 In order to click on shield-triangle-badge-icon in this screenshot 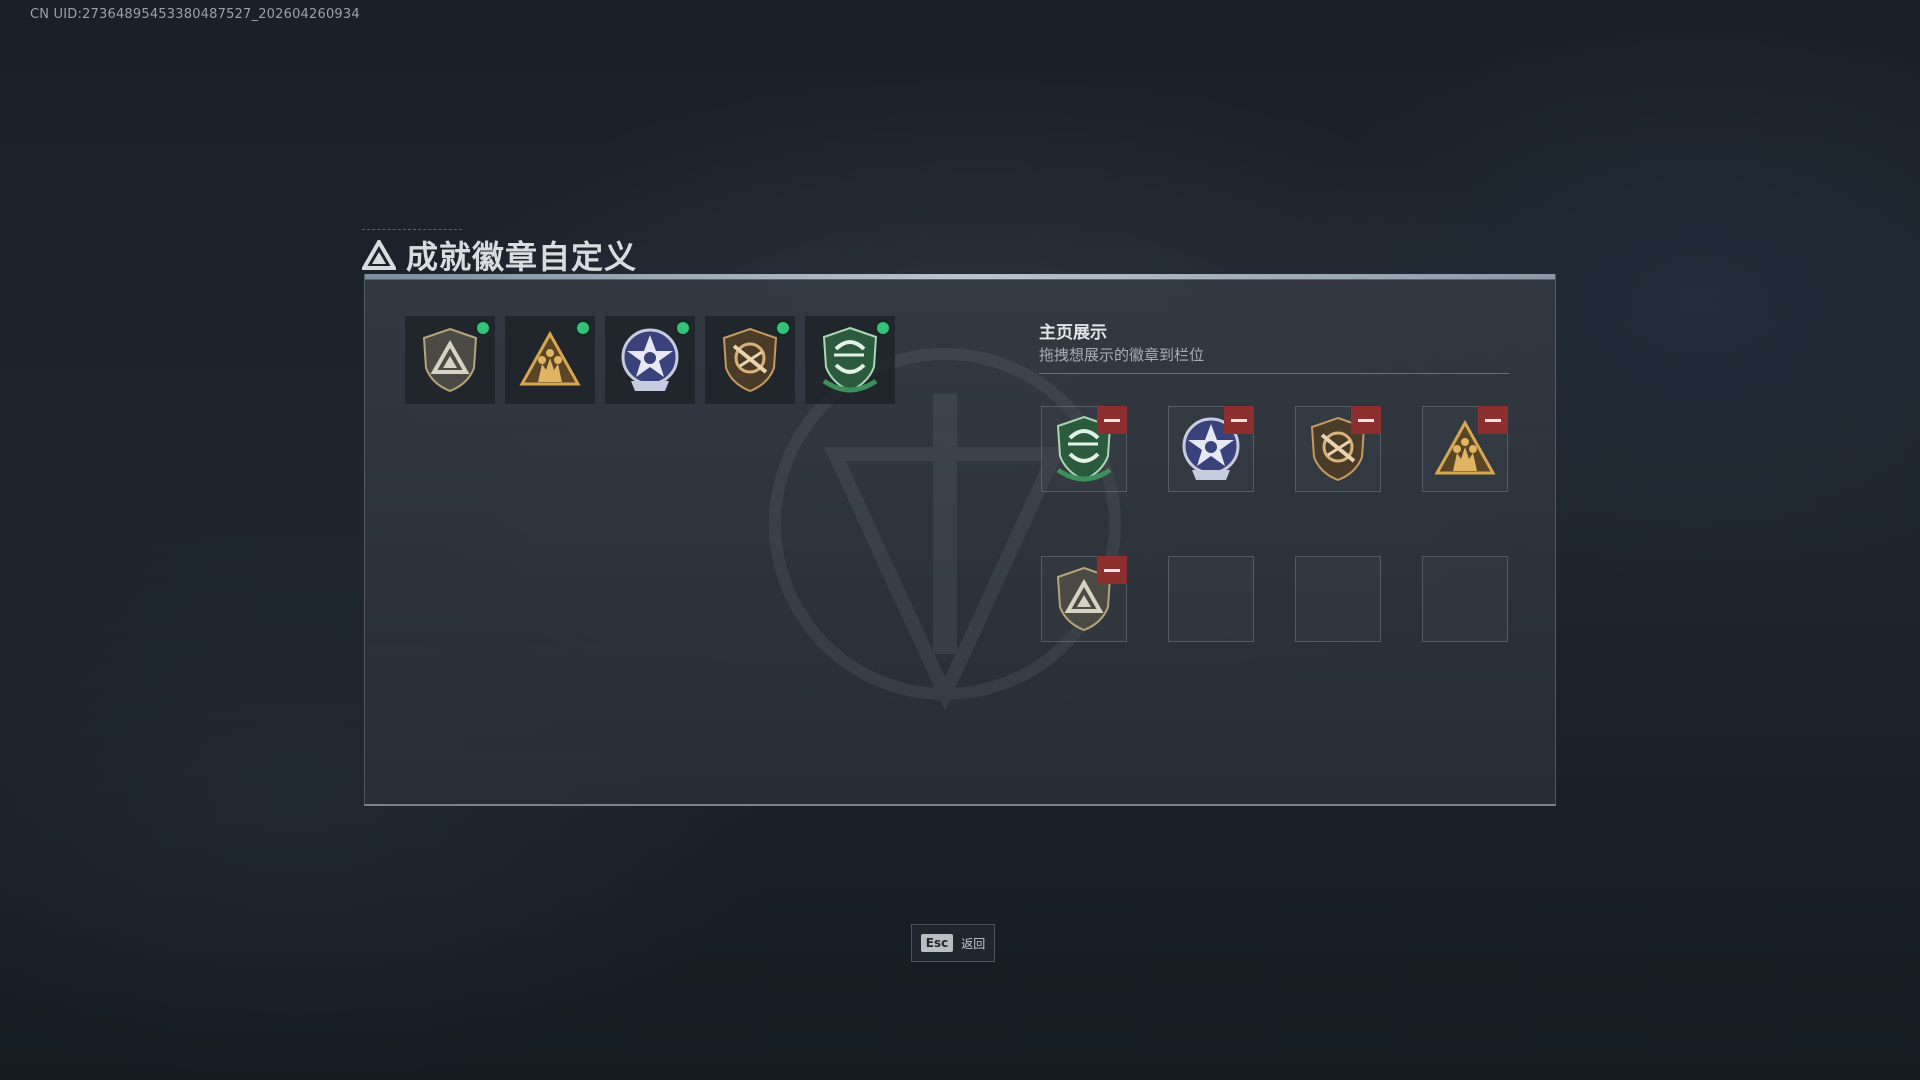, I will do `click(450, 360)`.